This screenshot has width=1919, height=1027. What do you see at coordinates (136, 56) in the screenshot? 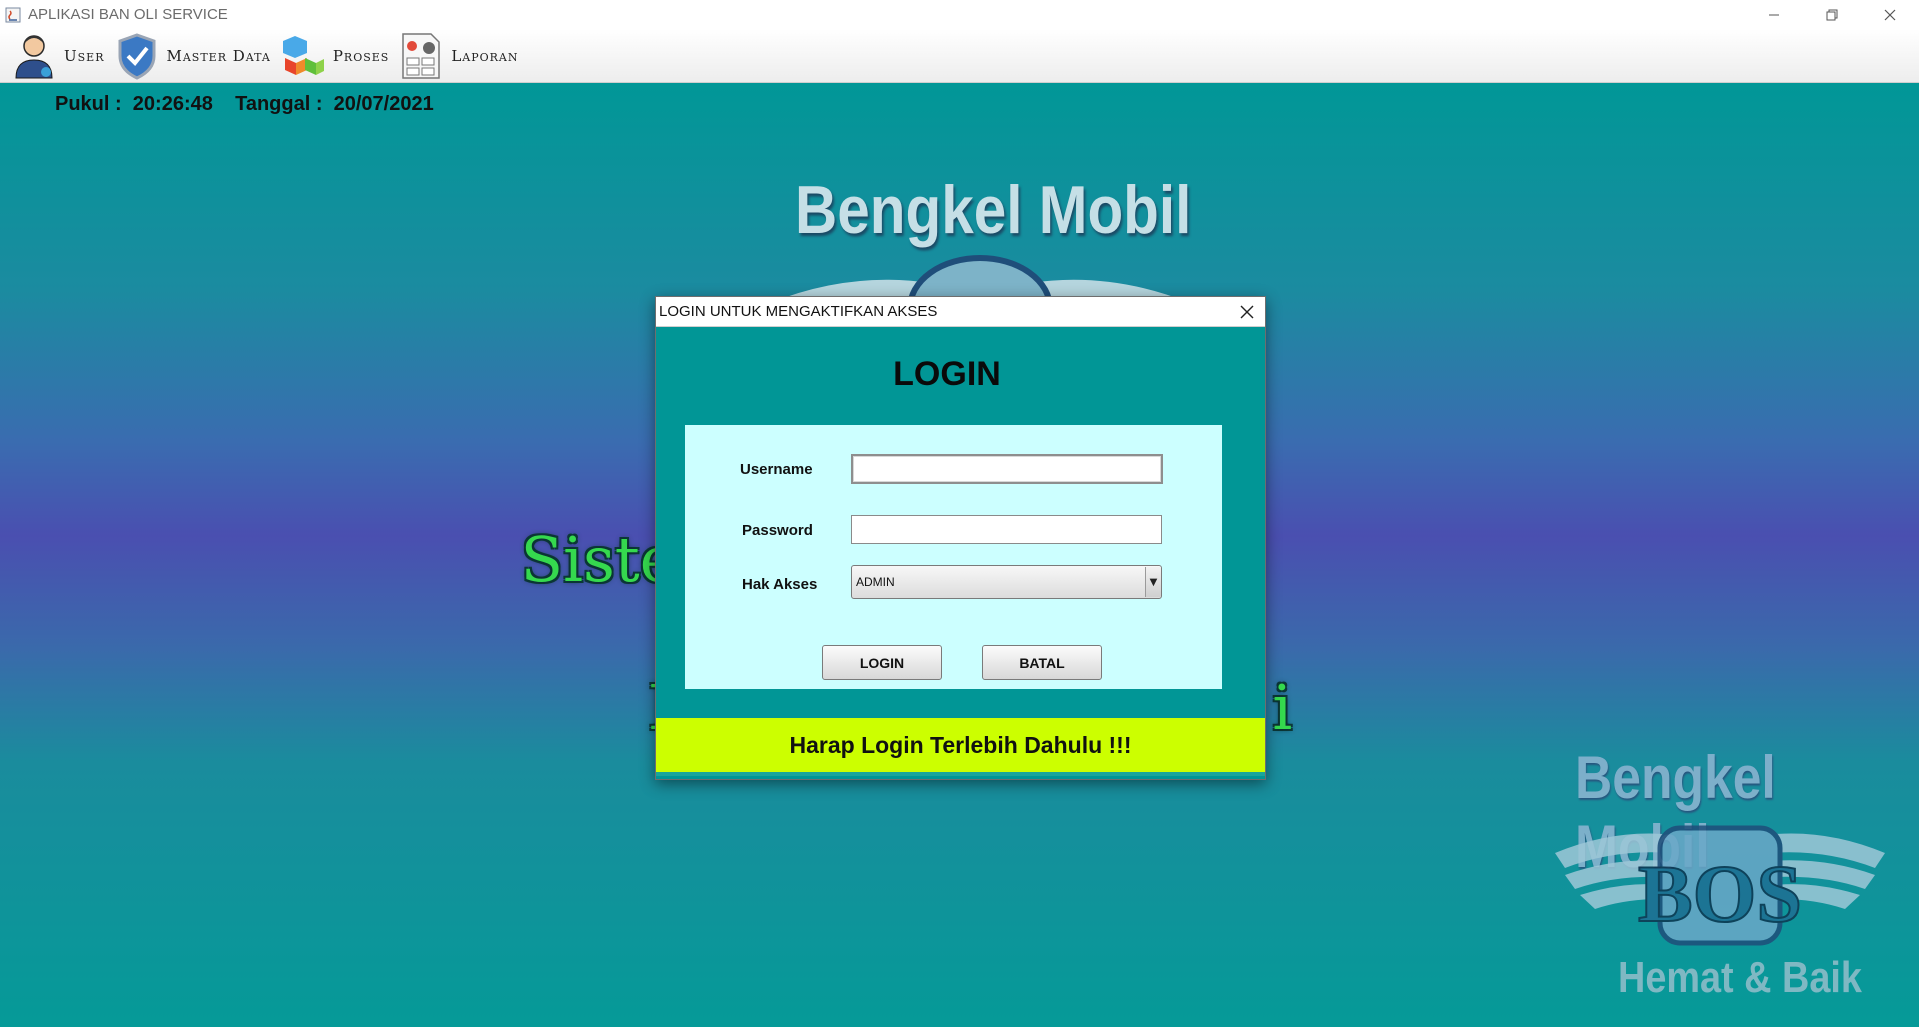
I see `shield-check-icon` at bounding box center [136, 56].